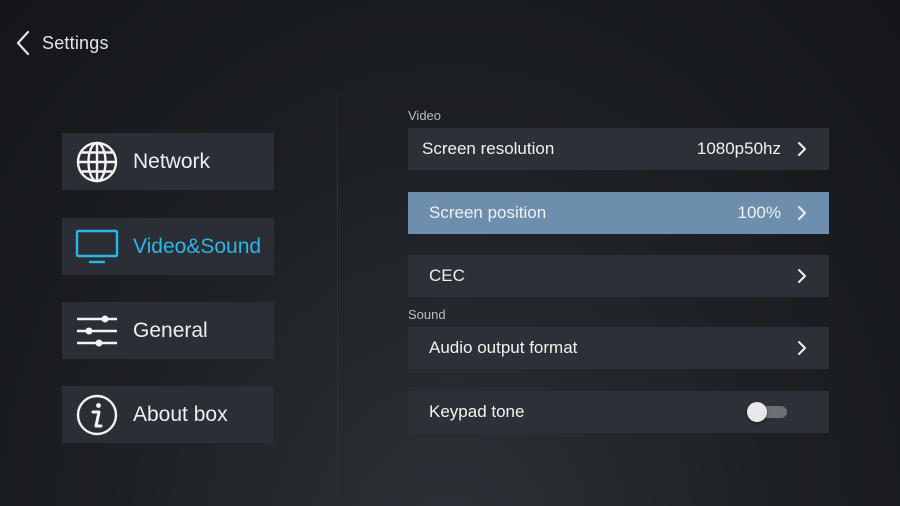 The image size is (900, 506). What do you see at coordinates (97, 331) in the screenshot?
I see `sliders-icon` at bounding box center [97, 331].